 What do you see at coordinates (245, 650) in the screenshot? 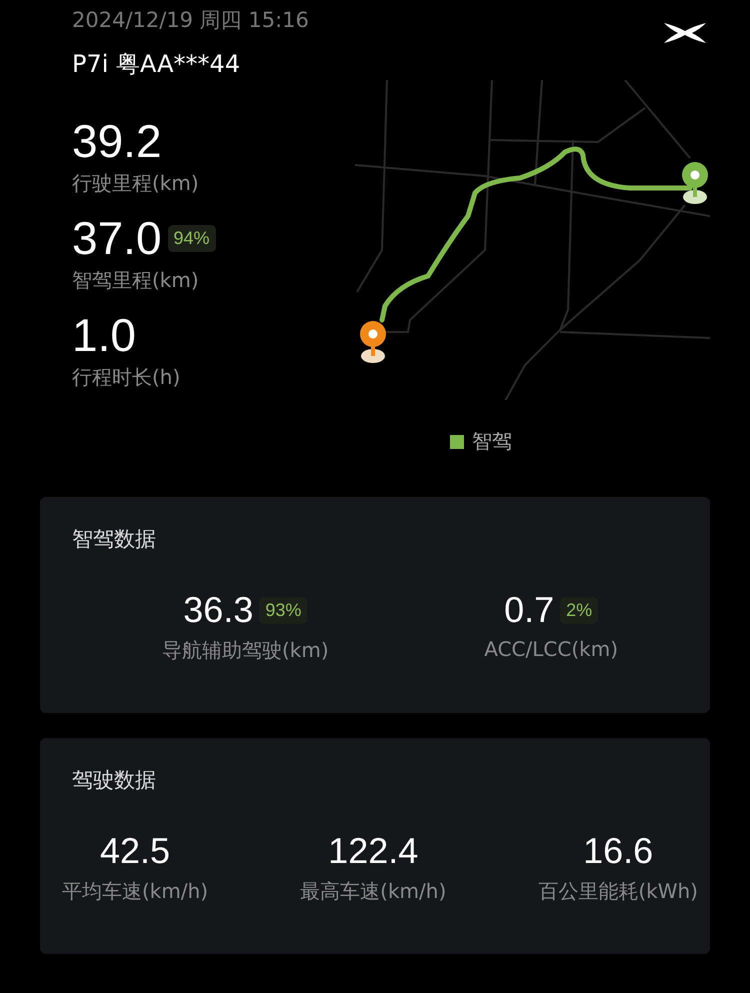
I see `metric-label: 导航辅助驾驶(km)` at bounding box center [245, 650].